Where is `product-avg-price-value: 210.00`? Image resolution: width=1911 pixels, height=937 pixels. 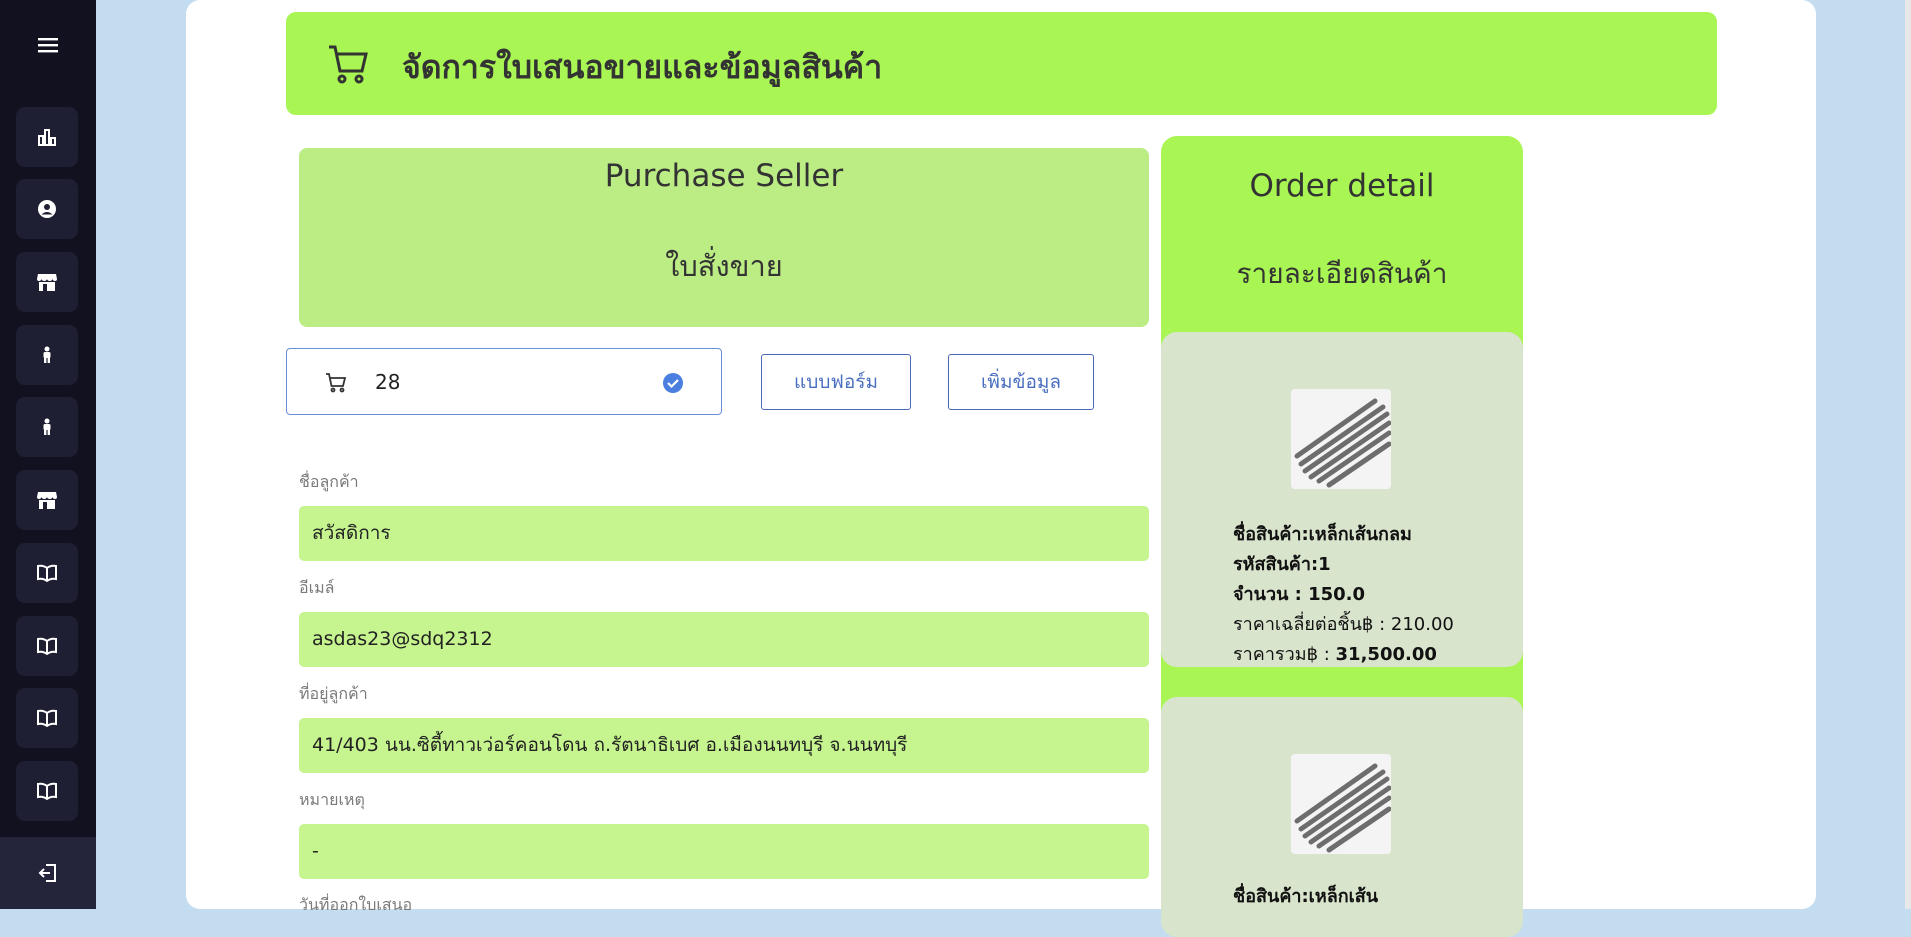 product-avg-price-value: 210.00 is located at coordinates (1422, 624).